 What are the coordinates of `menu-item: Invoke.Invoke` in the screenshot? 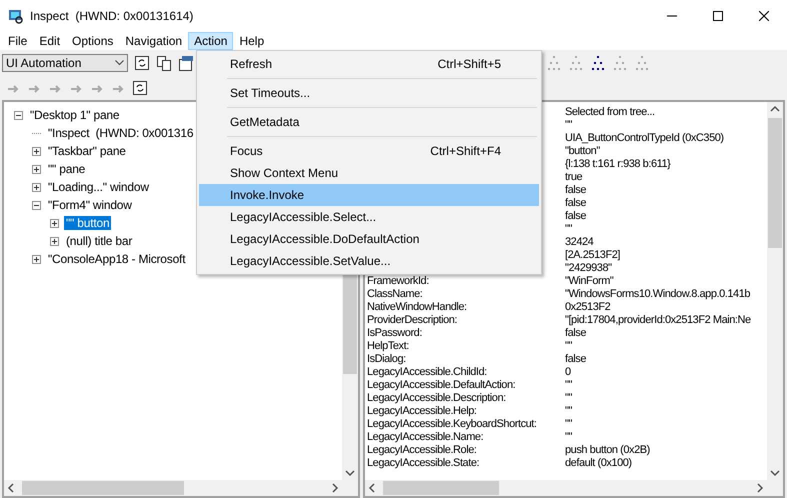 It's located at (369, 195).